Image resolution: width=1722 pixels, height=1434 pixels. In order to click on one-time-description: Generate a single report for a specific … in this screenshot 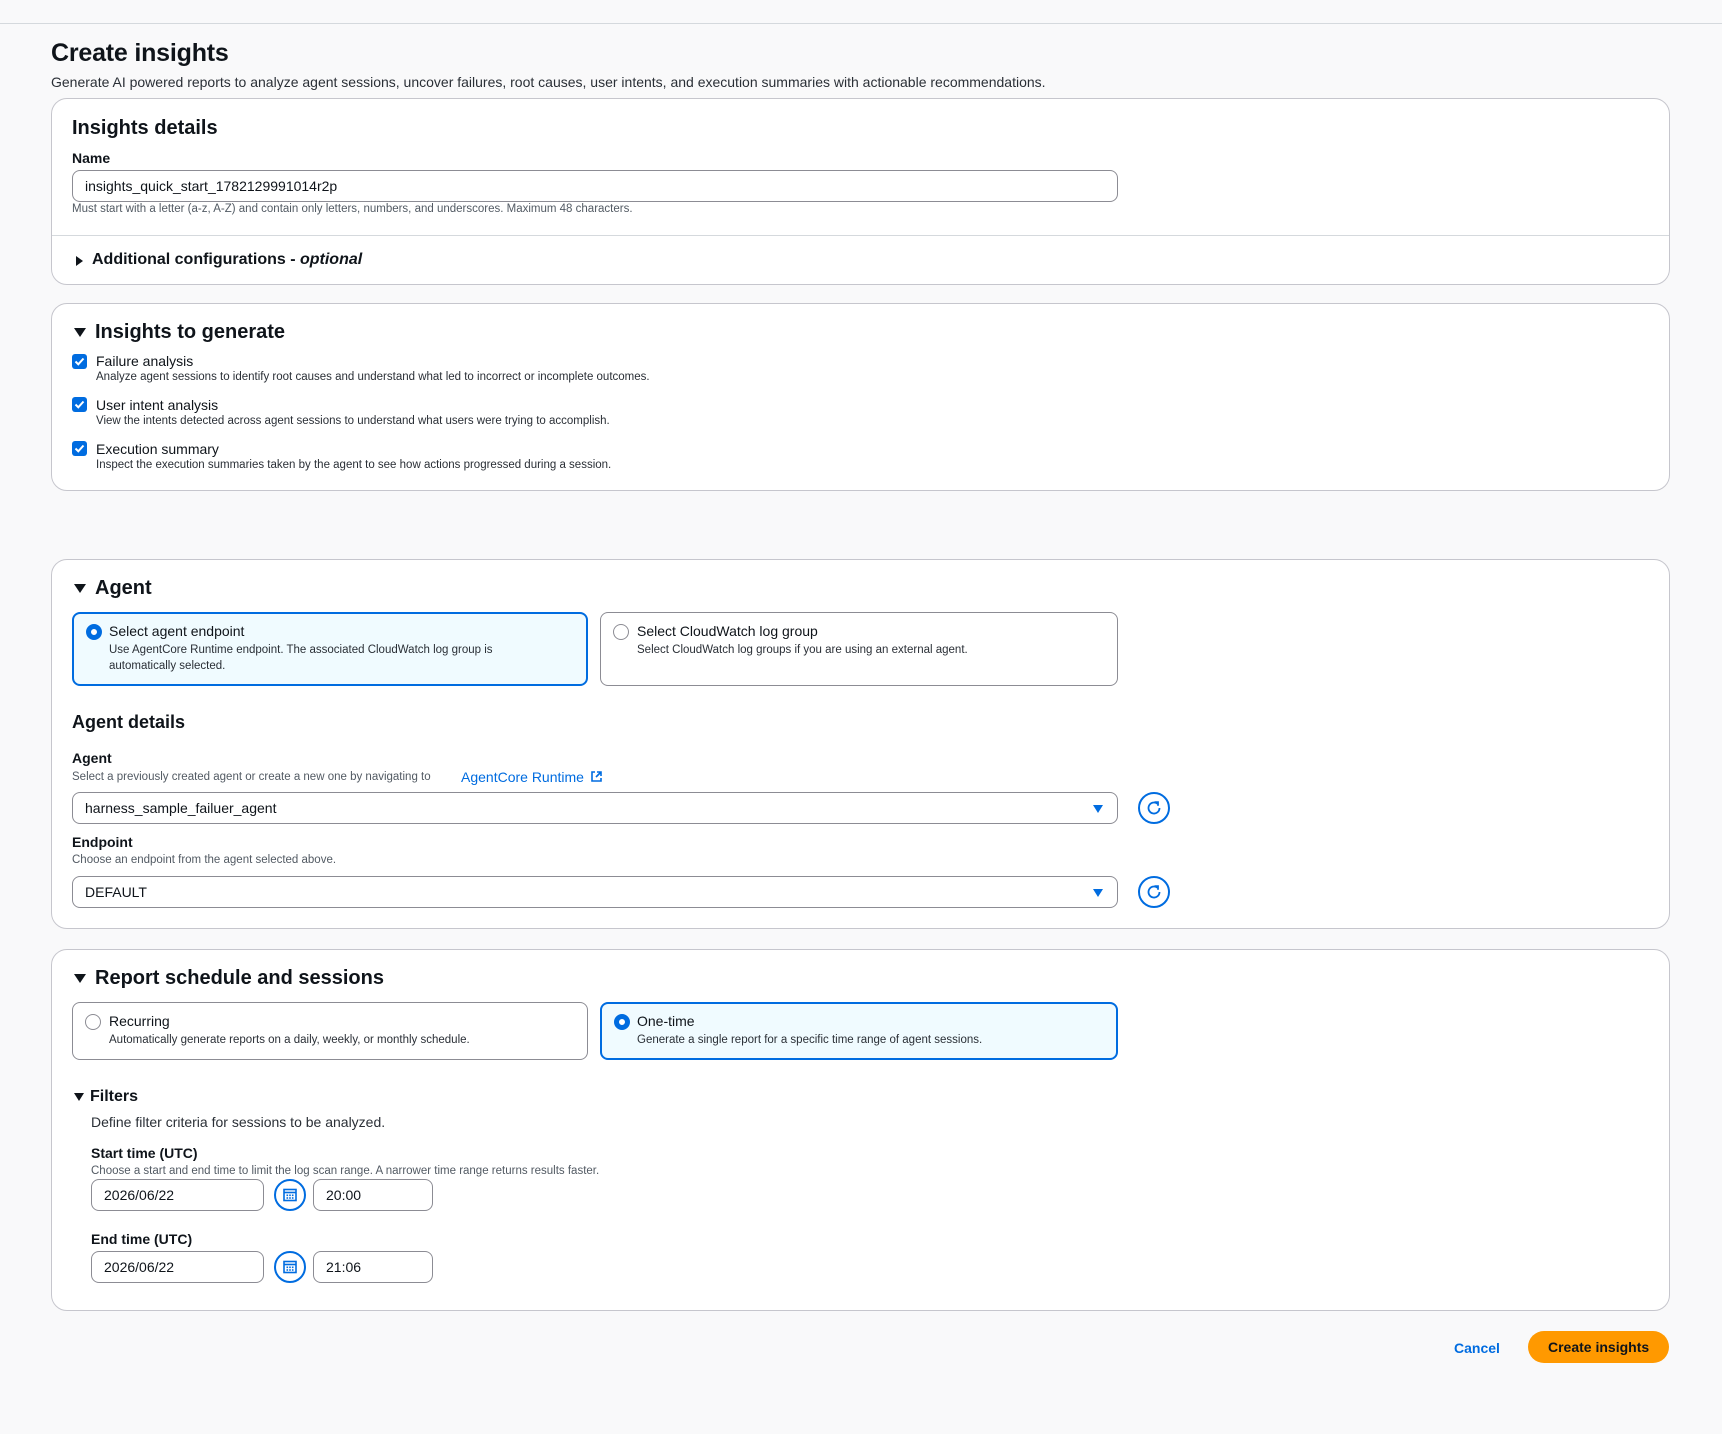, I will do `click(810, 1040)`.